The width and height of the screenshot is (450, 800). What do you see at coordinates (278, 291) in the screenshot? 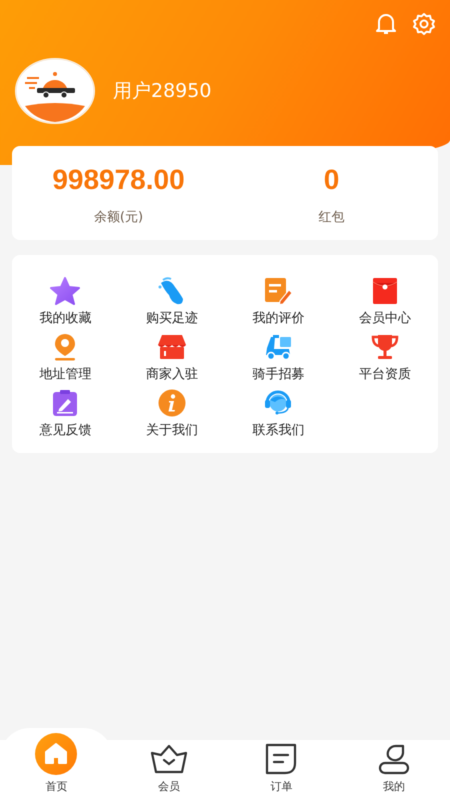
I see `note-pencil-icon` at bounding box center [278, 291].